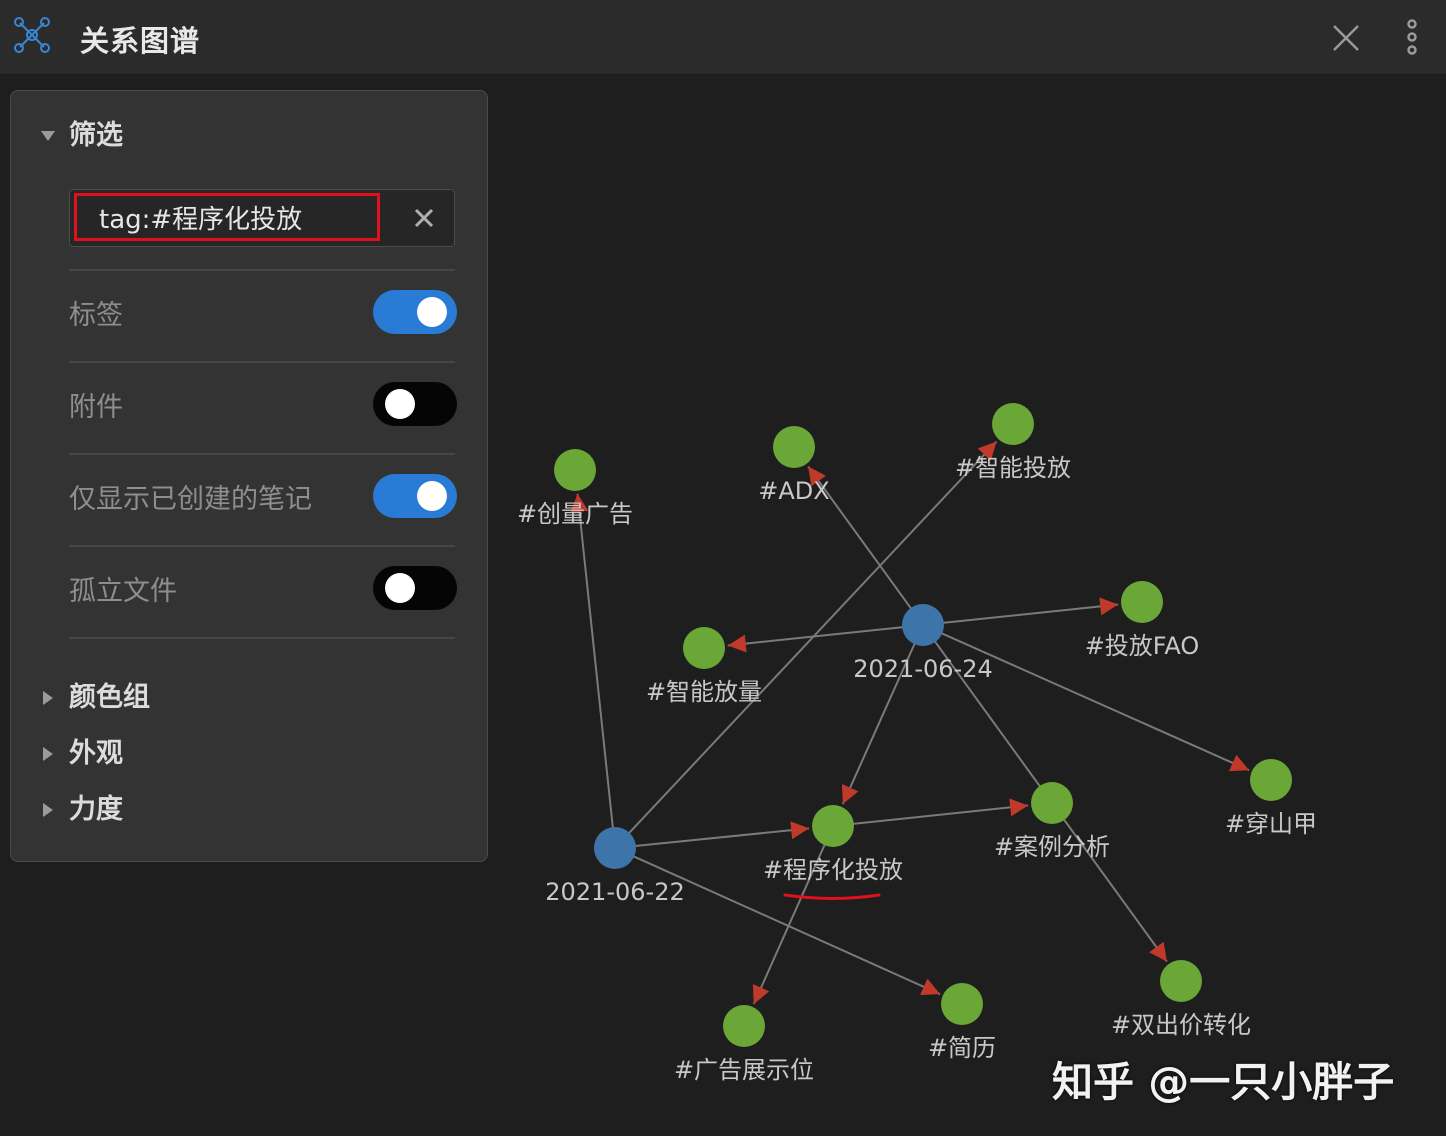 This screenshot has height=1136, width=1446. I want to click on option-label-attachments: 附件, so click(96, 407).